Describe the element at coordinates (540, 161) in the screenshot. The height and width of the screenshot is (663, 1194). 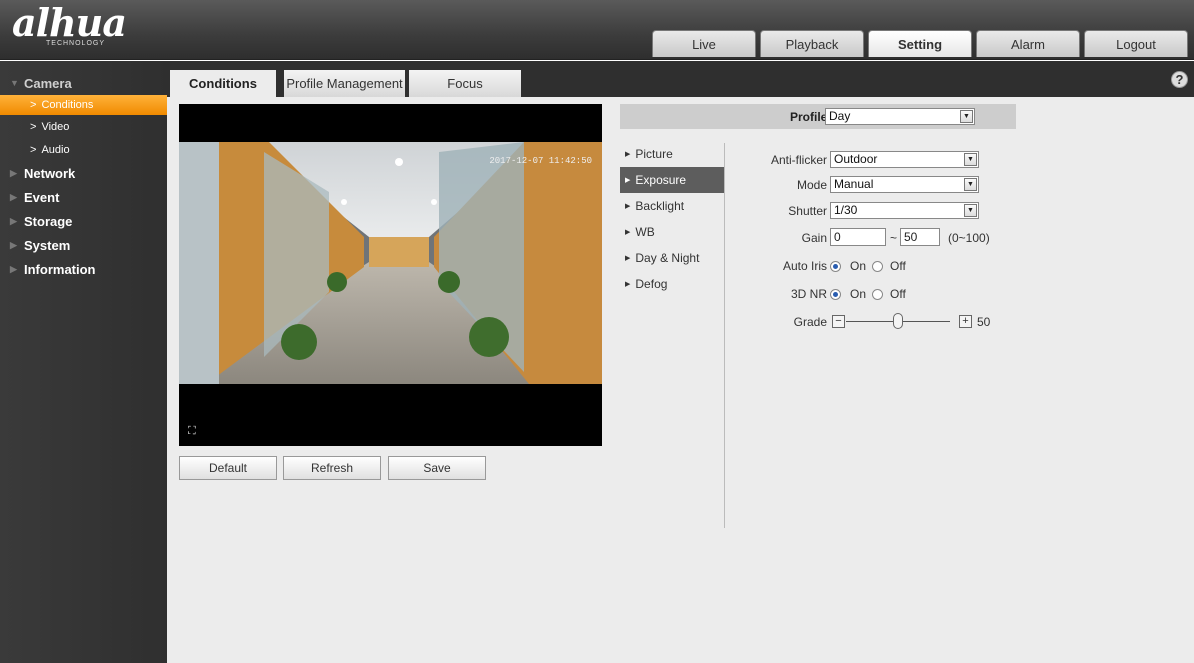
I see `video-timestamp: 2017-12-07 11:42:50` at that location.